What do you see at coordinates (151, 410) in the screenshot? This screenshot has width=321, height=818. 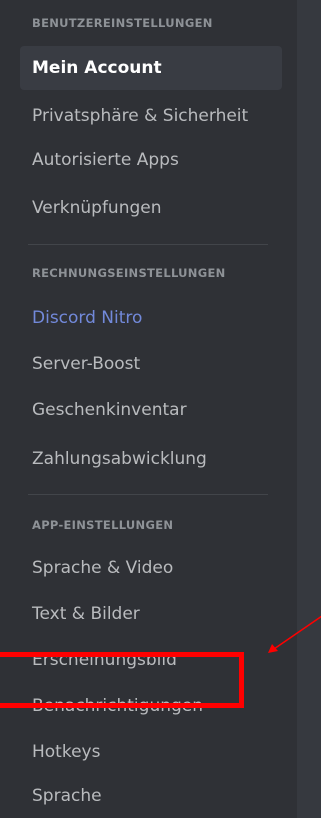 I see `sidebar-item-gift-inventory: Geschenkinventar` at bounding box center [151, 410].